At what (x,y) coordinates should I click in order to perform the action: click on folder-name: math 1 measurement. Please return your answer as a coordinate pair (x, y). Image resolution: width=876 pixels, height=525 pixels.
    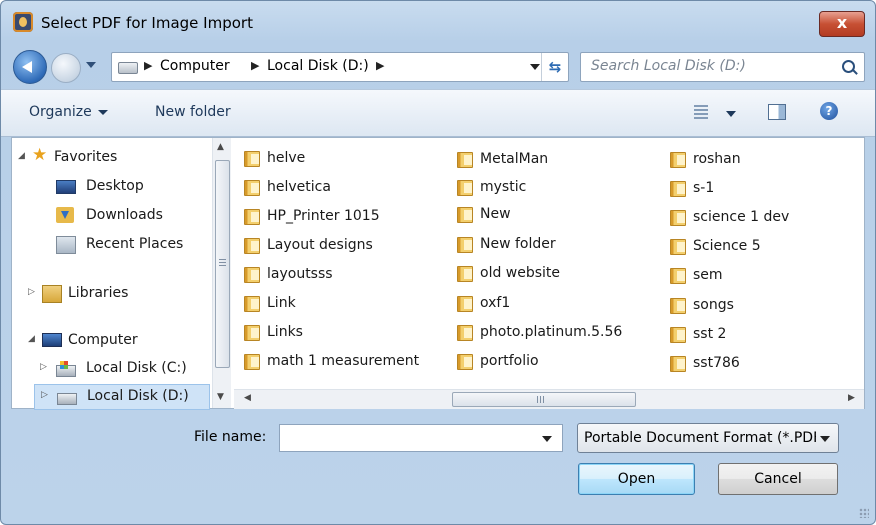
    Looking at the image, I should click on (343, 361).